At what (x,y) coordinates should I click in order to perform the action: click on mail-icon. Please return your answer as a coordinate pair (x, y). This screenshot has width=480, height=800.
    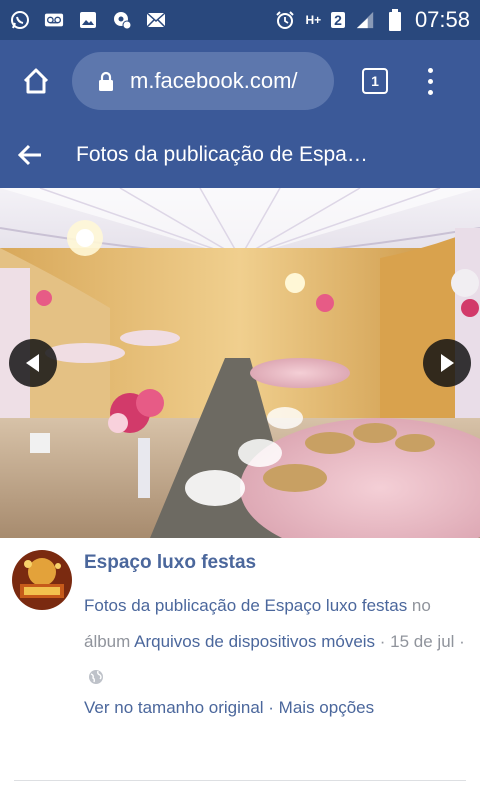
    Looking at the image, I should click on (156, 20).